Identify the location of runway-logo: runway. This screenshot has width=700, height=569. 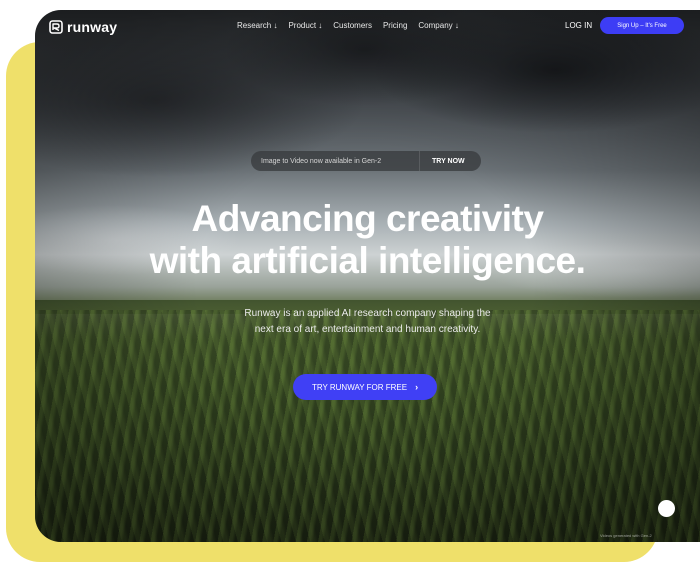
(83, 27).